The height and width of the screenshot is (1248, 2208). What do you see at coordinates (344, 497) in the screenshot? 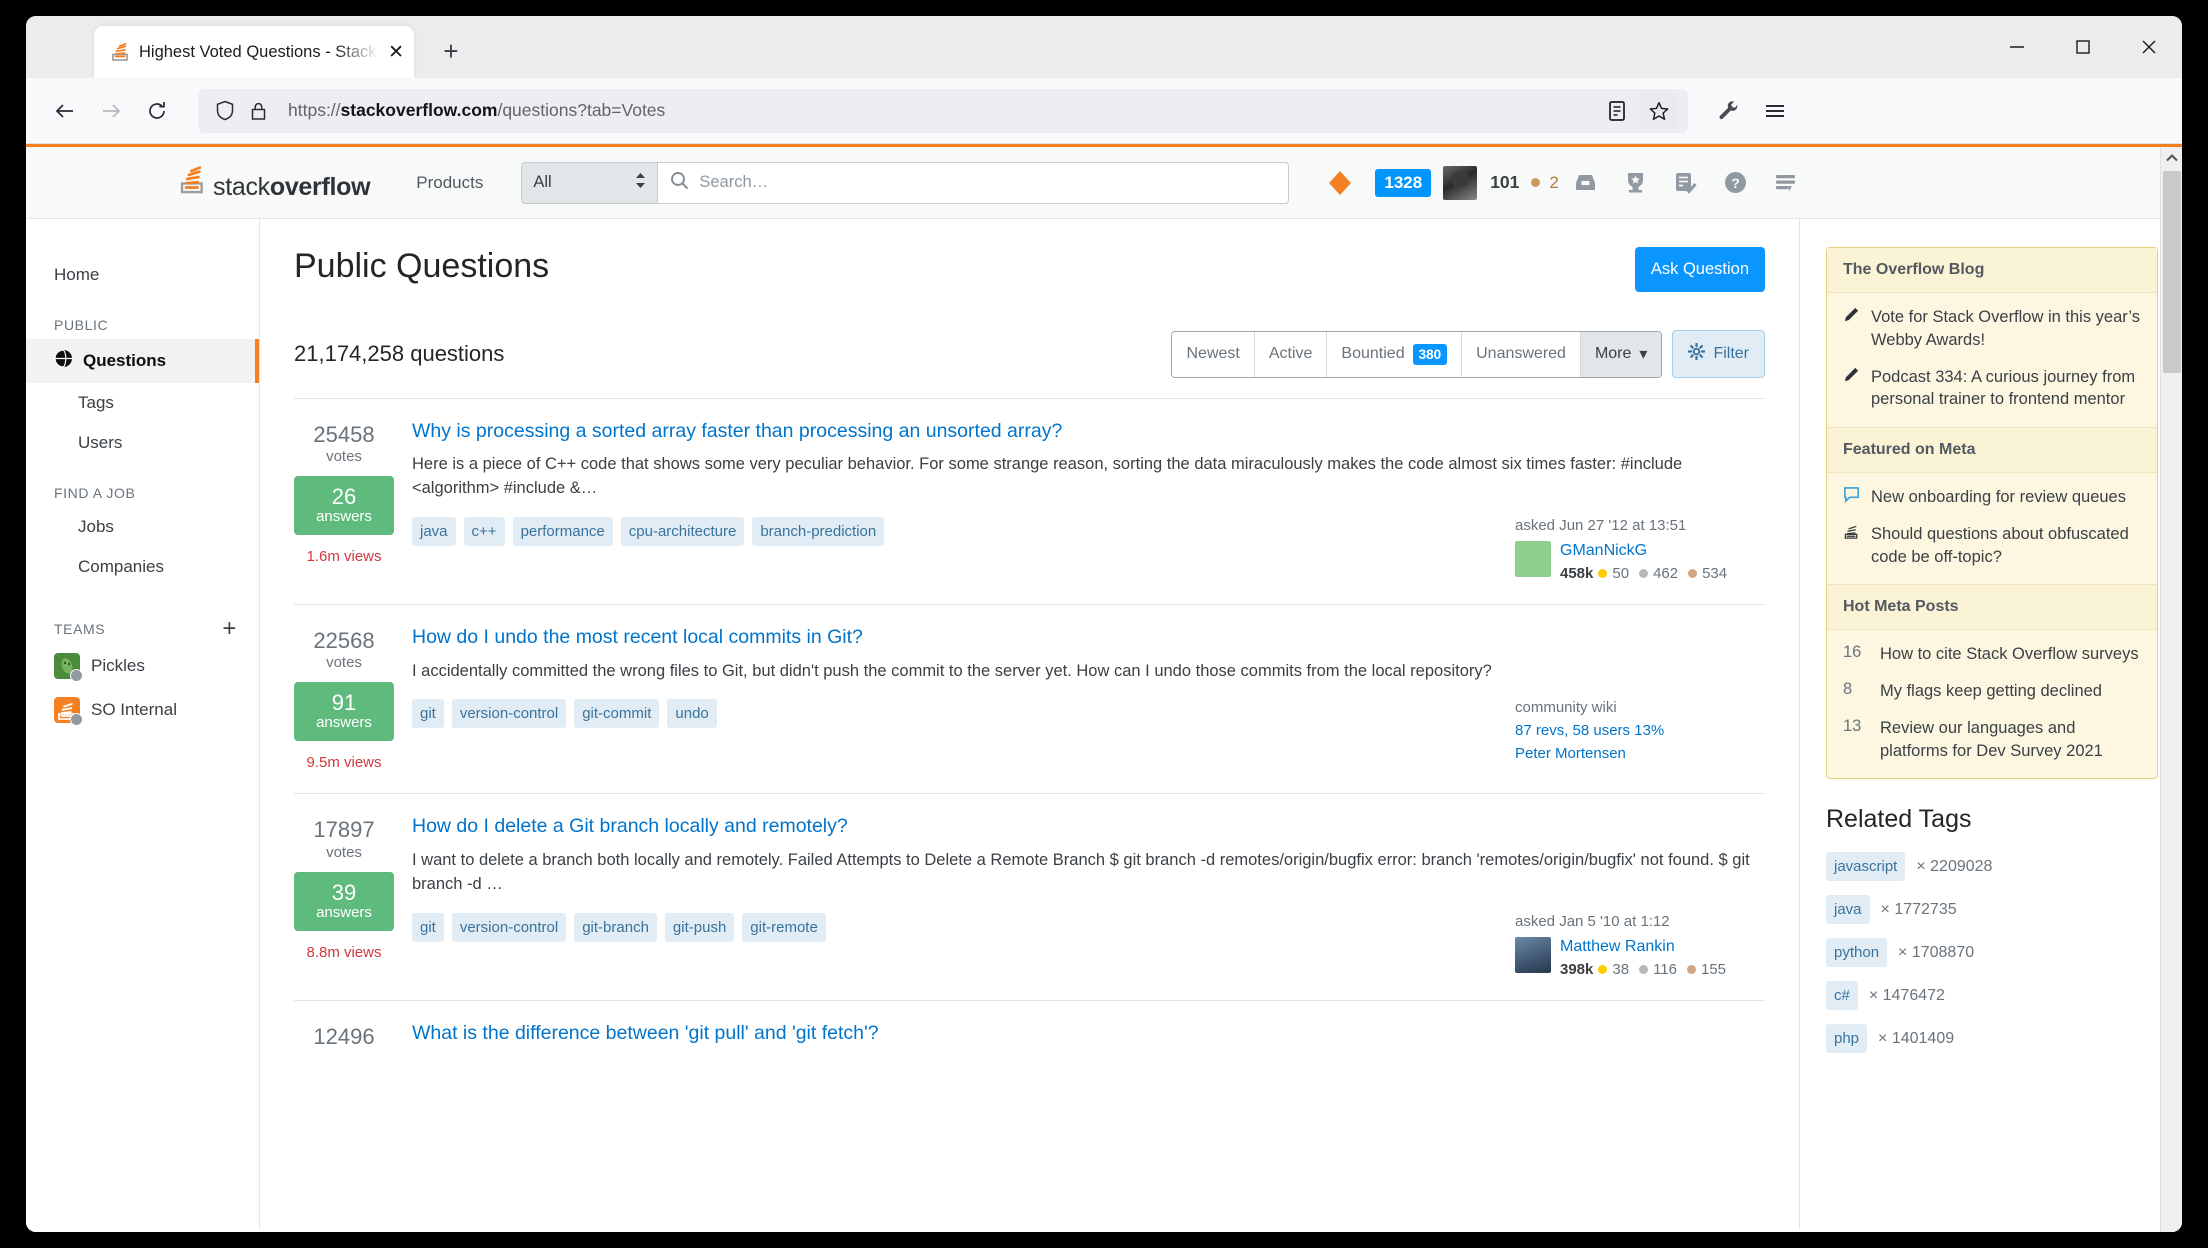
I see `answer-count: 26` at bounding box center [344, 497].